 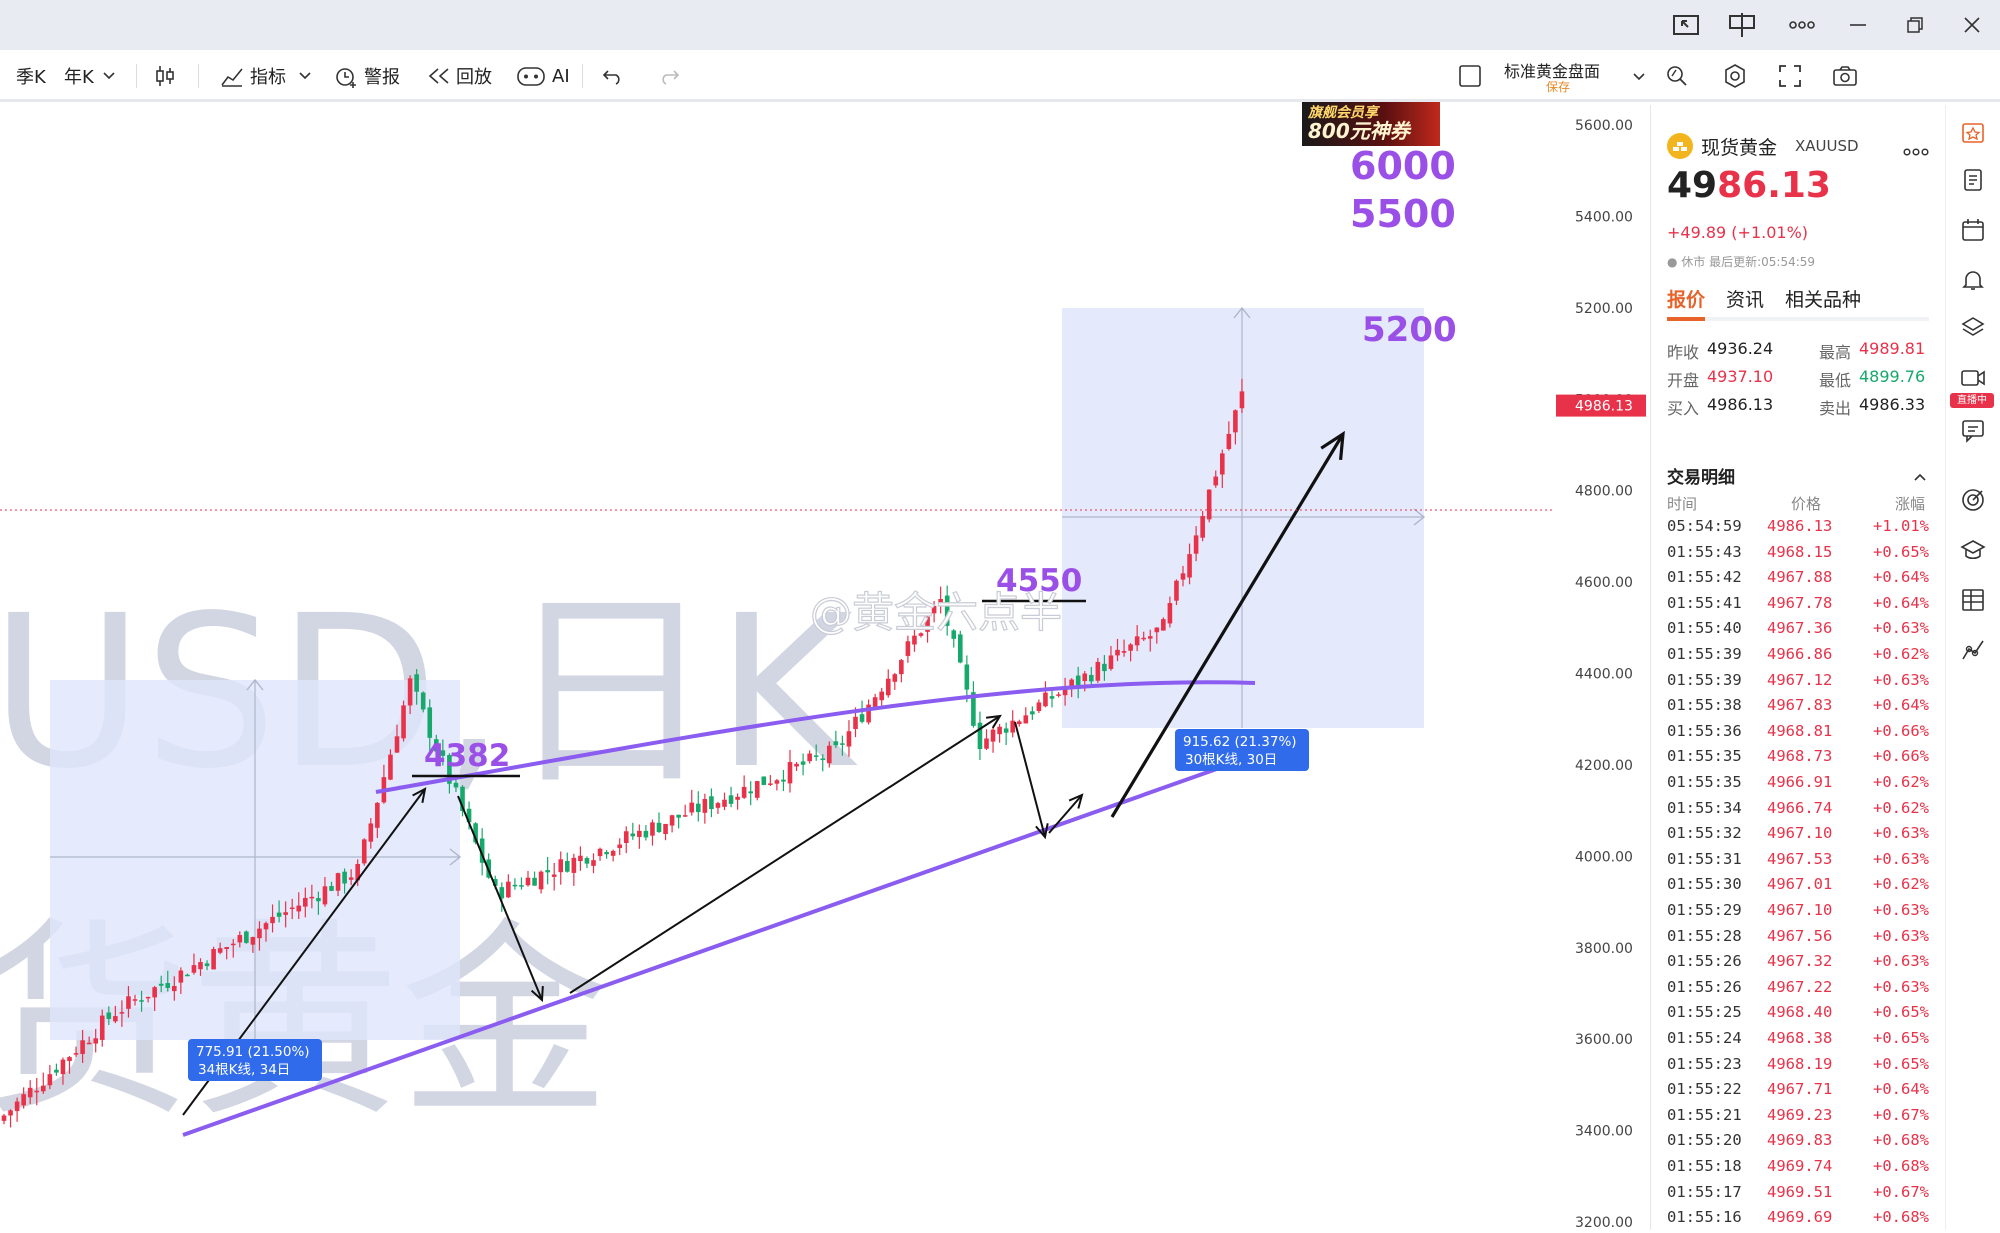 I want to click on target-icon, so click(x=1973, y=500).